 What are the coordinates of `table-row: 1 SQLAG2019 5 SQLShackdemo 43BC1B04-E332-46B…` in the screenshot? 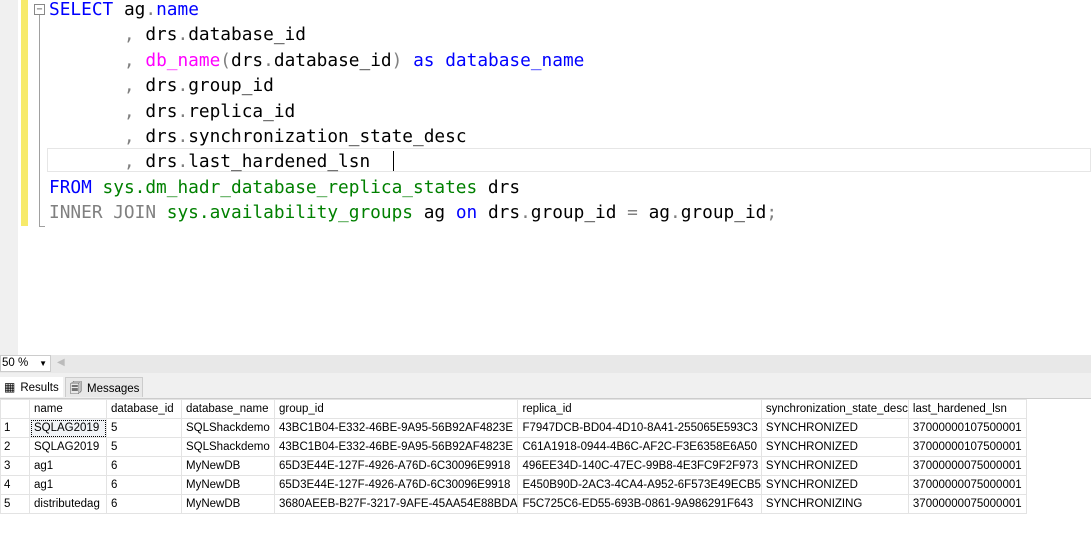 It's located at (513, 428).